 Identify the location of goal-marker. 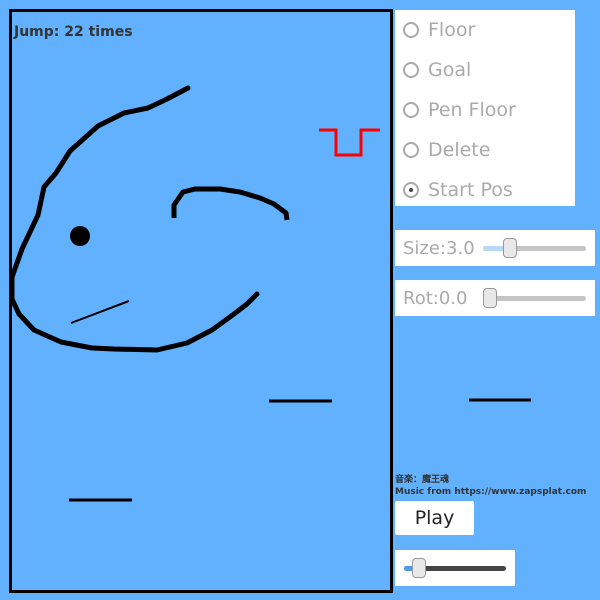
(349, 142).